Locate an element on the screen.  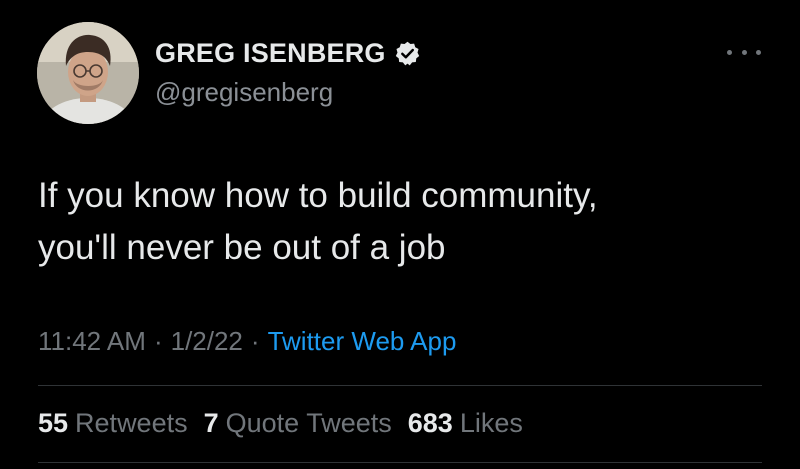
quote-tweets-label: Quote Tweets is located at coordinates (308, 423).